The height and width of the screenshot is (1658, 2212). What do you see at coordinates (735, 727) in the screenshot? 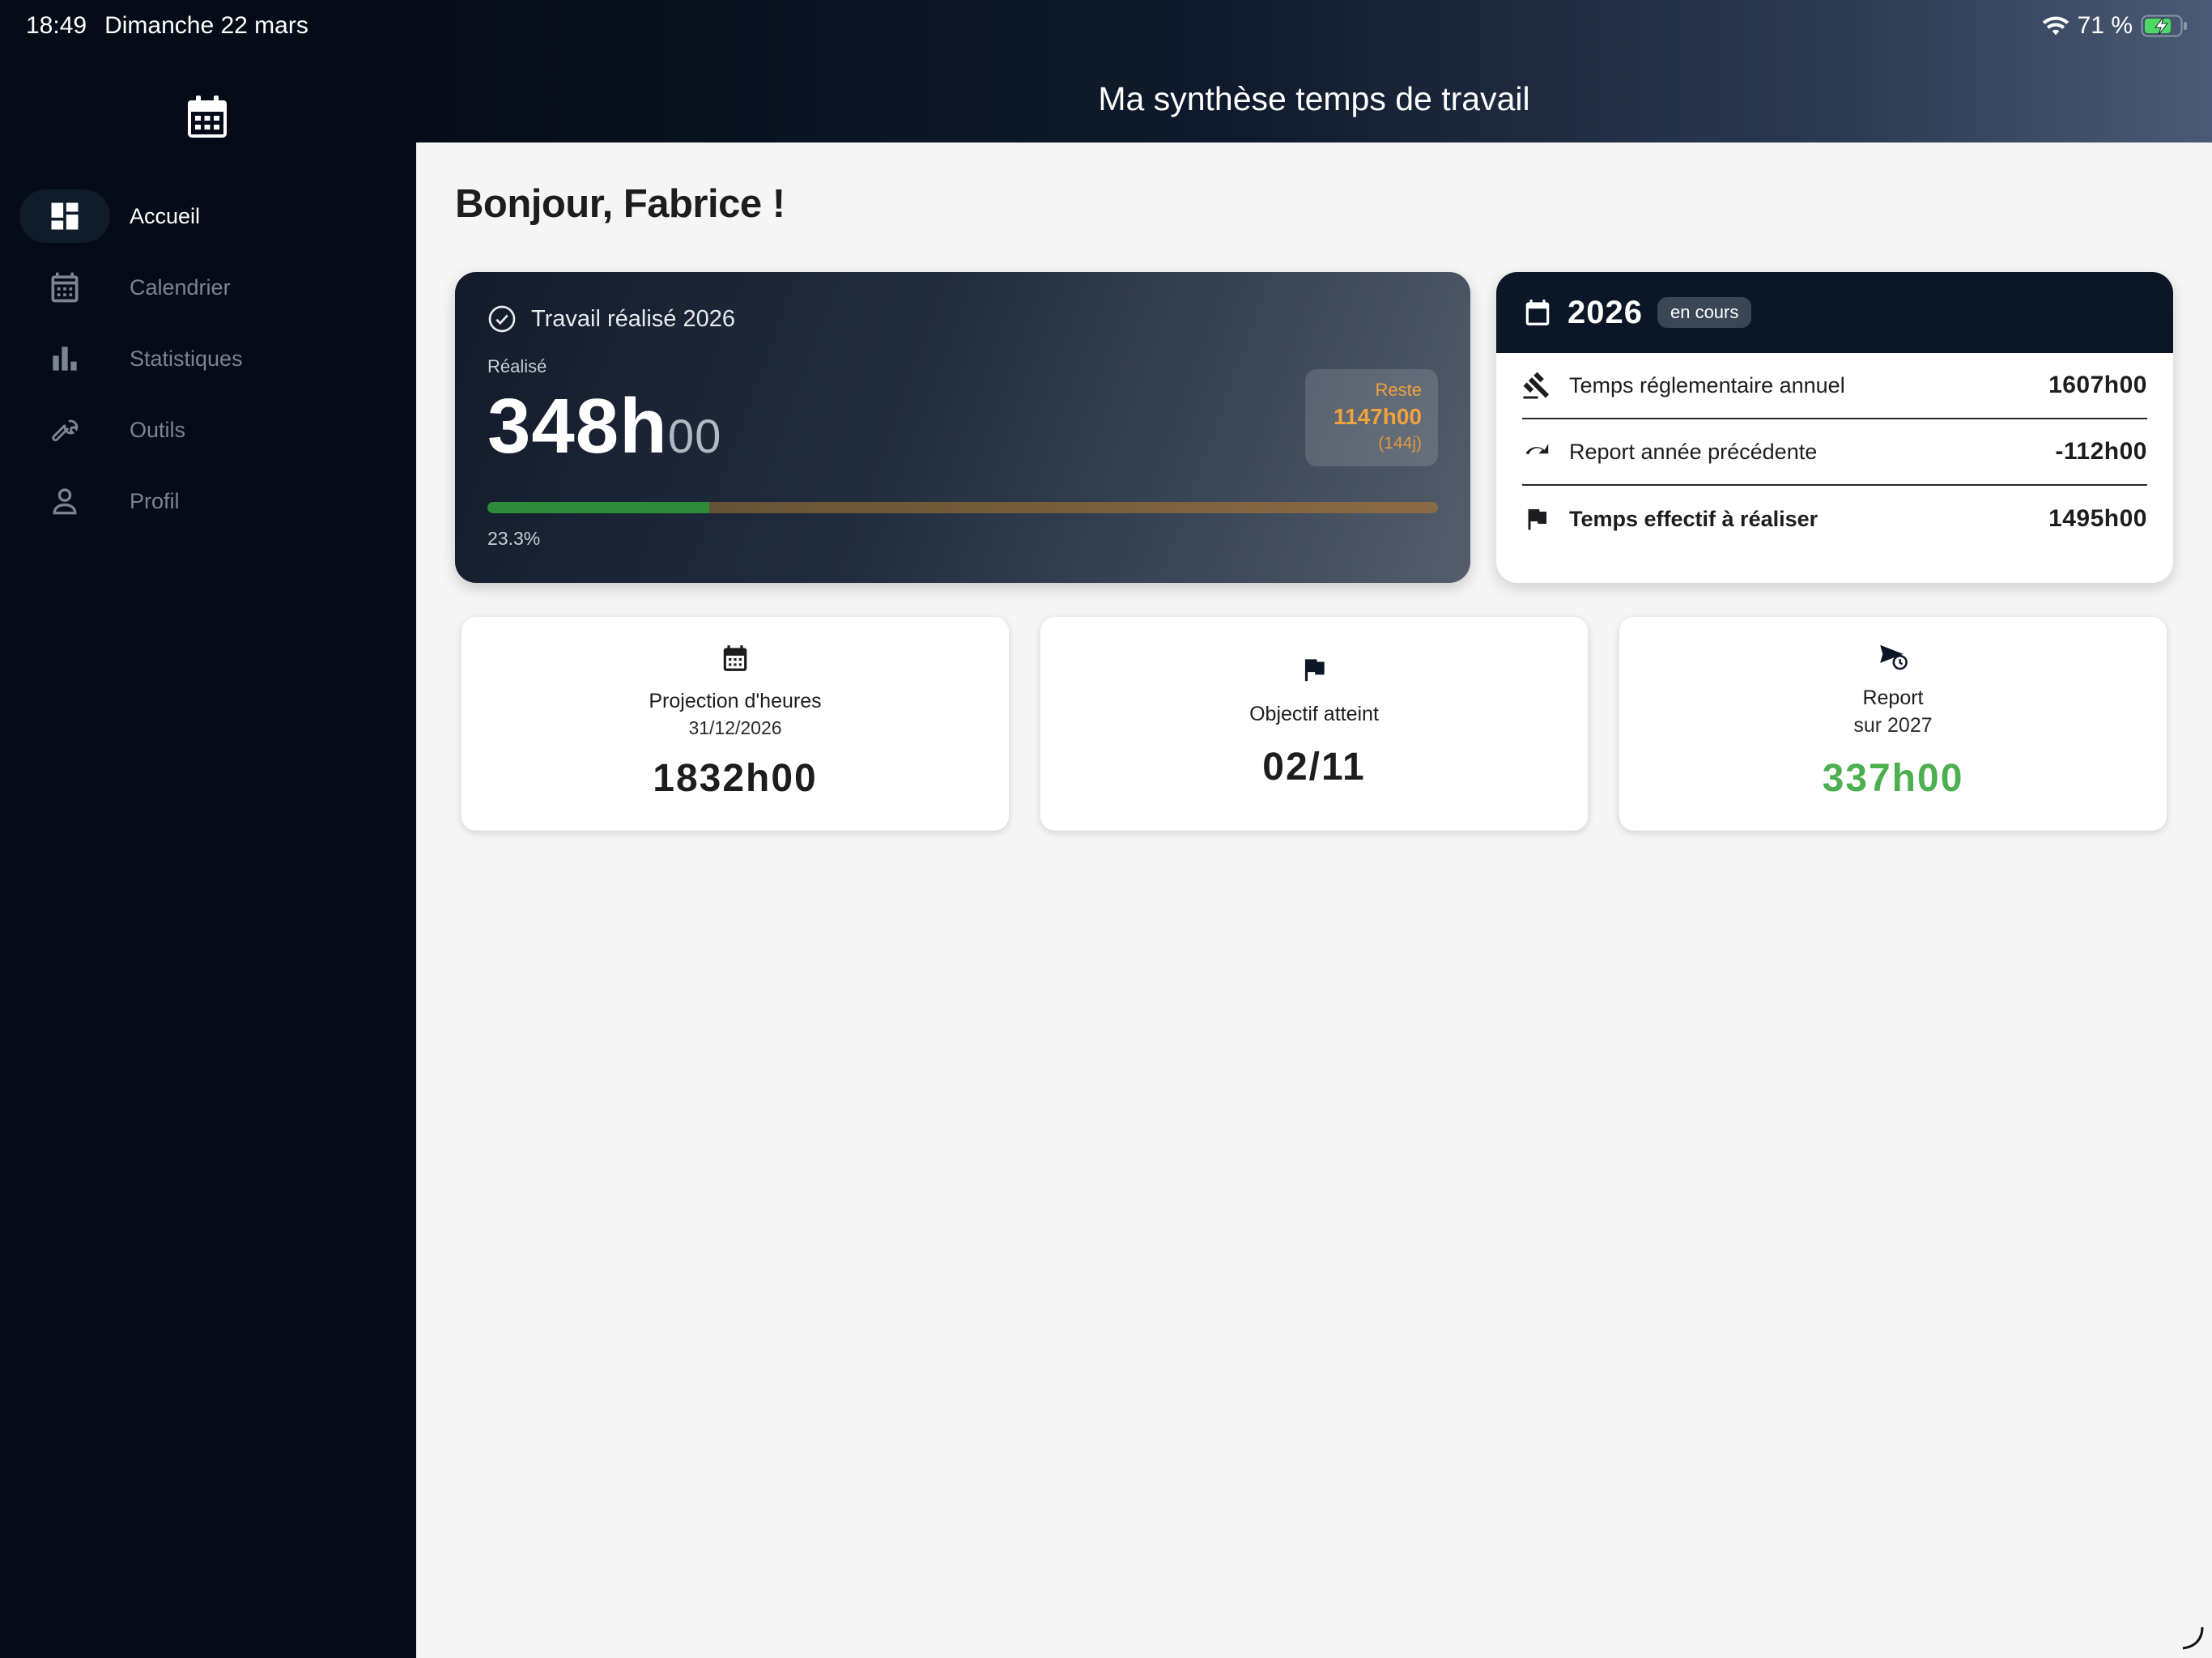
I see `projection-date: 31/12/2026` at bounding box center [735, 727].